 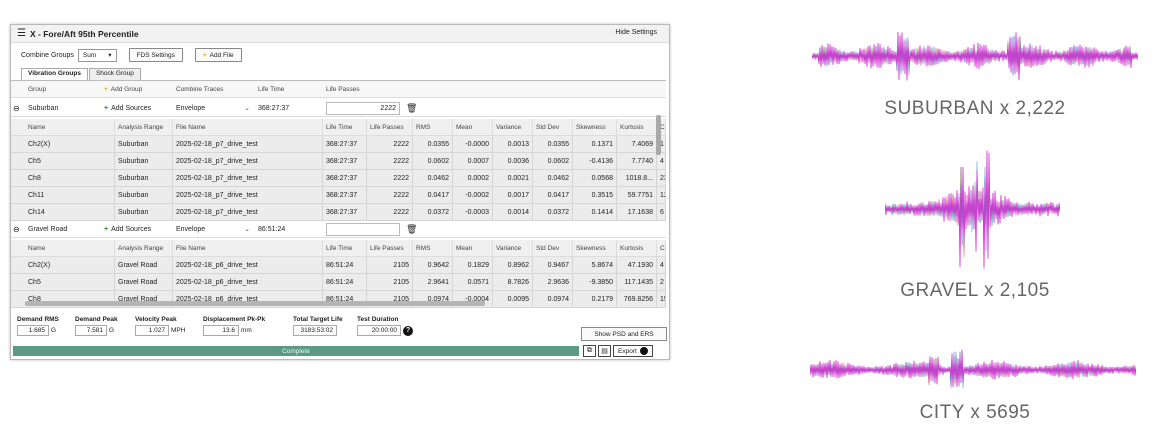 What do you see at coordinates (595, 144) in the screenshot?
I see `table-cell: 0.1371` at bounding box center [595, 144].